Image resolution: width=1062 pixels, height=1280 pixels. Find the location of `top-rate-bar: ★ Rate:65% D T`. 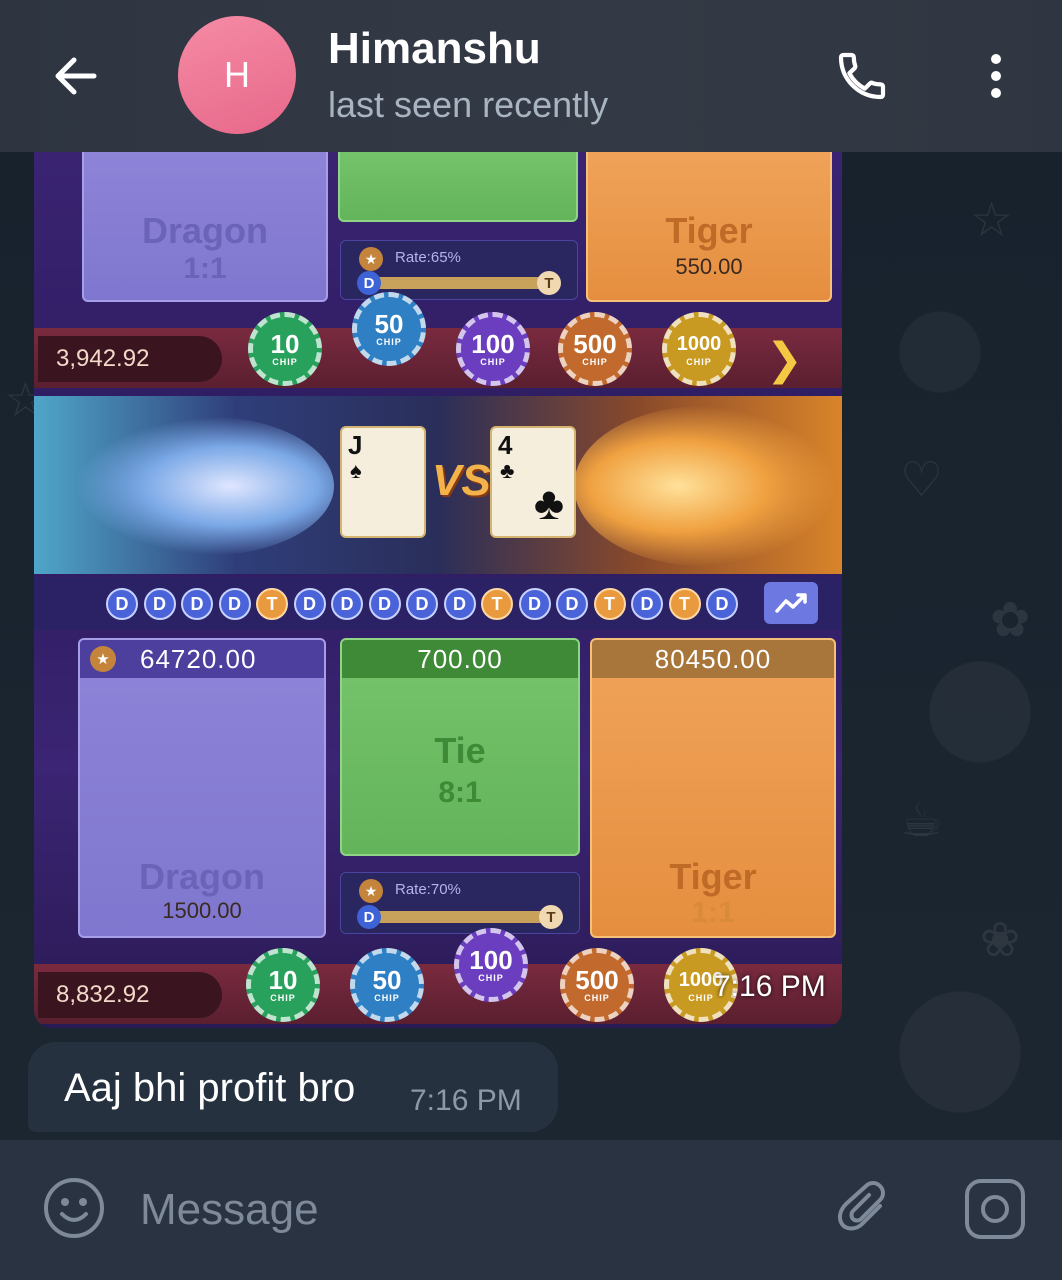

top-rate-bar: ★ Rate:65% D T is located at coordinates (459, 270).